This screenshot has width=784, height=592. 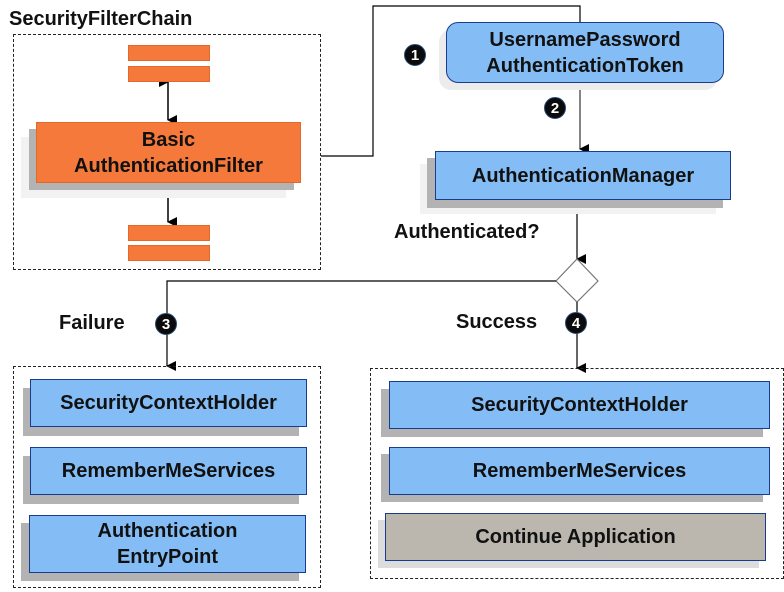 I want to click on authentication-entry-point: Authentication EntryPoint, so click(x=167, y=544).